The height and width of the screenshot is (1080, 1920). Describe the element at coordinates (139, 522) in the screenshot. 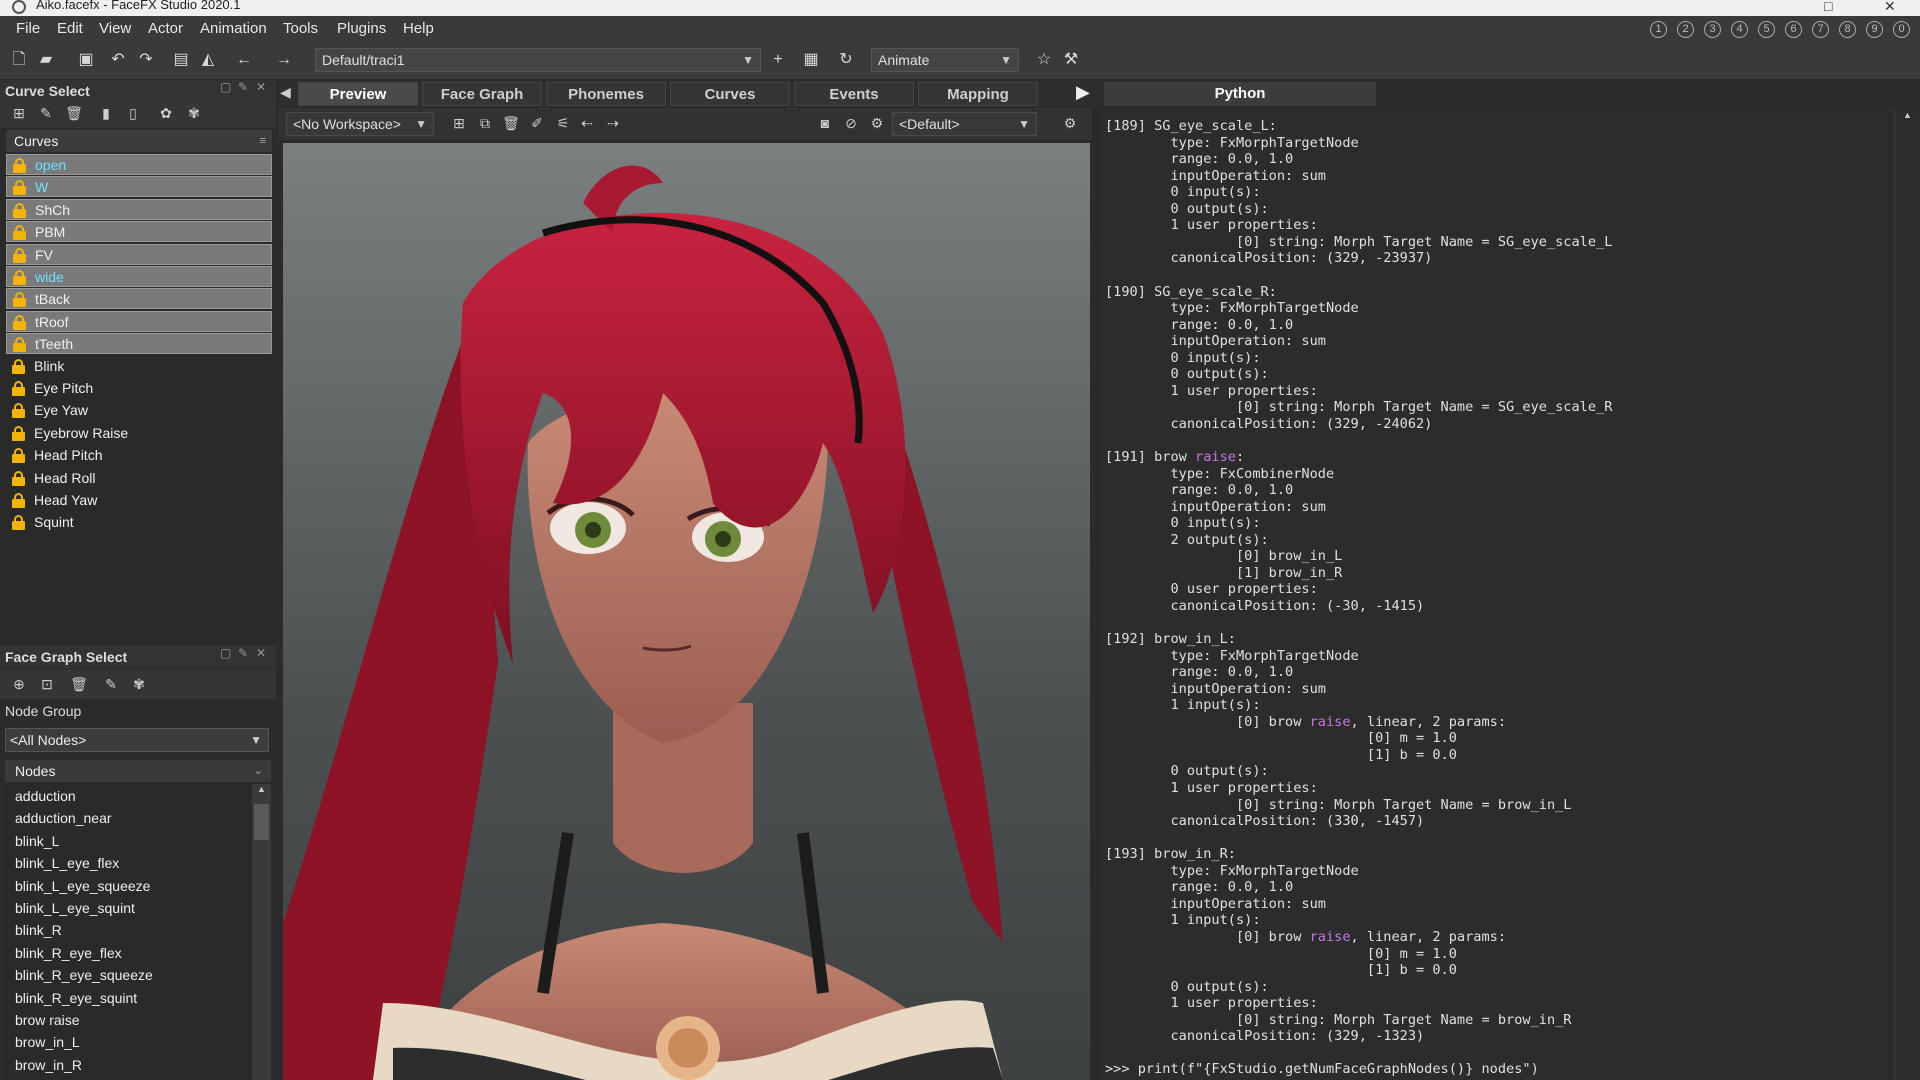

I see `curve-item: Squint` at that location.